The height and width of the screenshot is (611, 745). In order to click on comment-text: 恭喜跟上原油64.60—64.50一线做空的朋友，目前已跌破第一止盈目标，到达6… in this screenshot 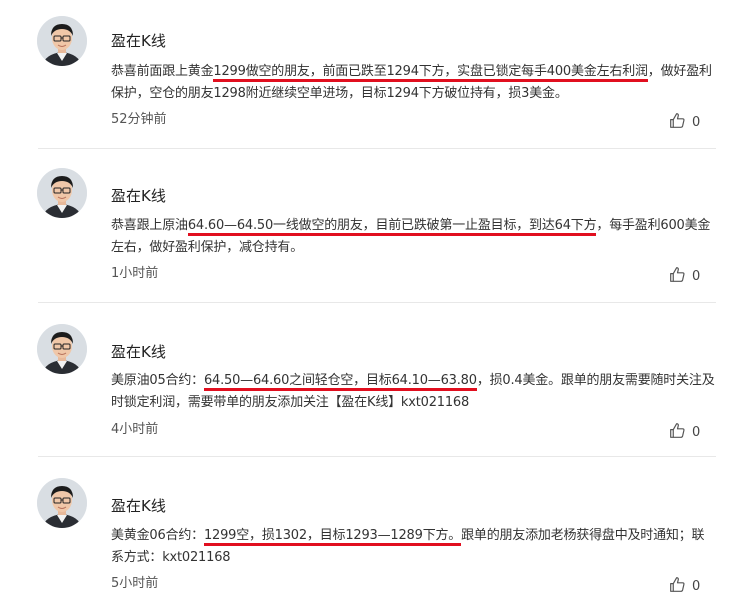, I will do `click(414, 237)`.